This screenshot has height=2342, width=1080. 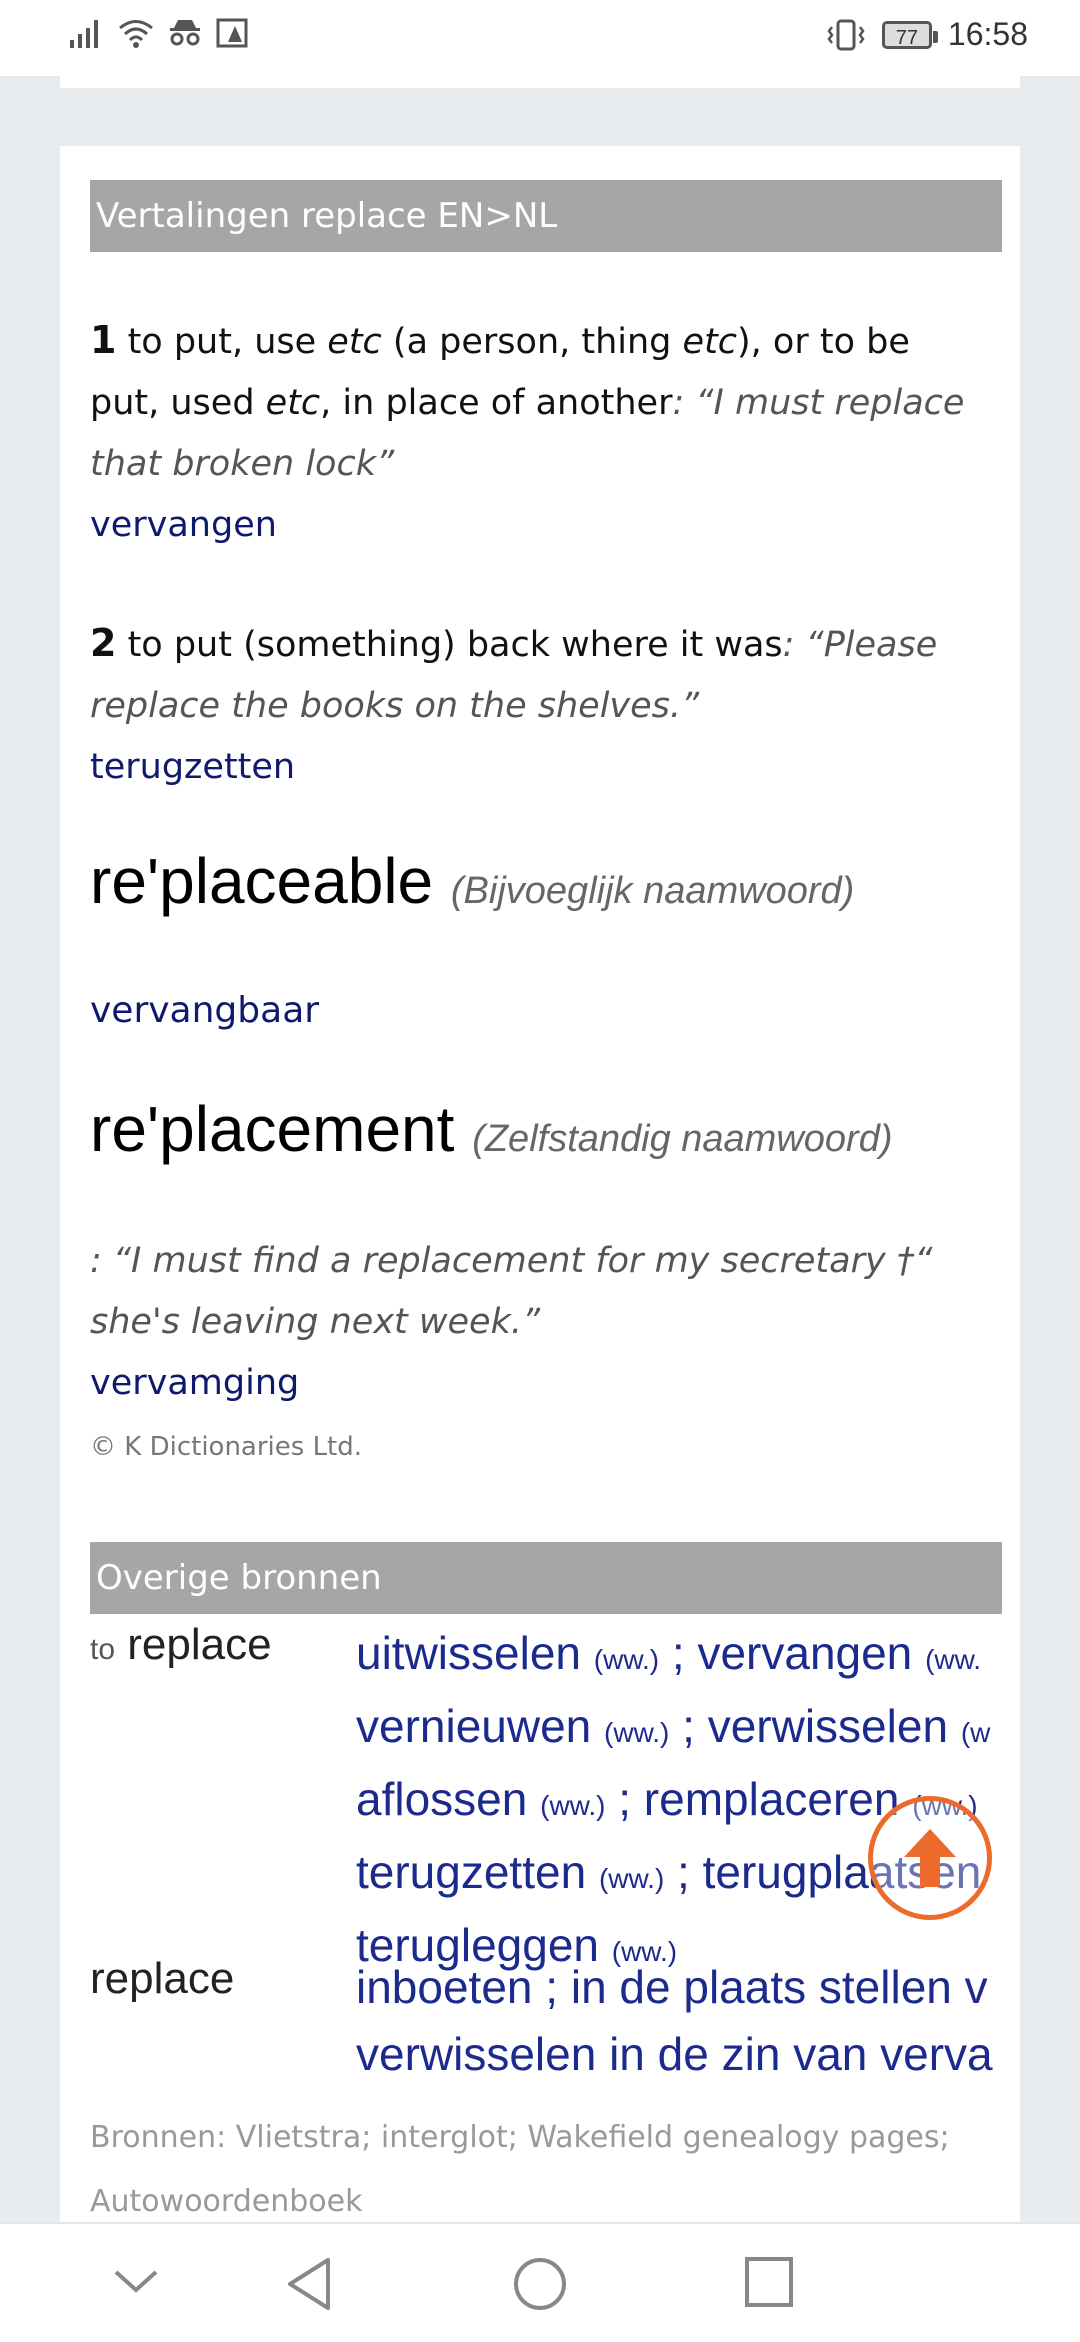 I want to click on status-time: 16:58, so click(x=987, y=34).